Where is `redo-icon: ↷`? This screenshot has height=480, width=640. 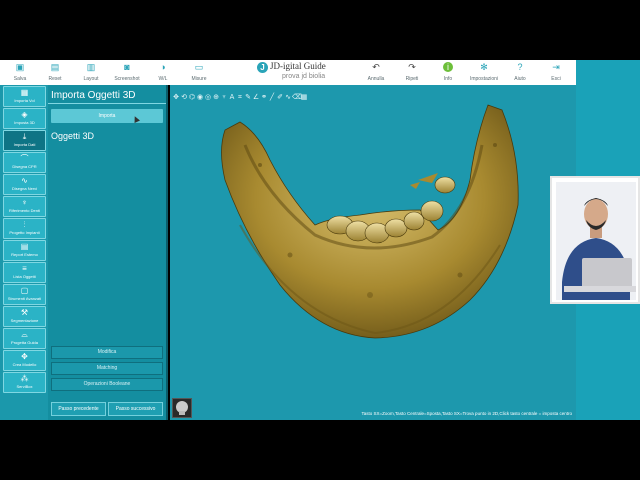 redo-icon: ↷ is located at coordinates (412, 67).